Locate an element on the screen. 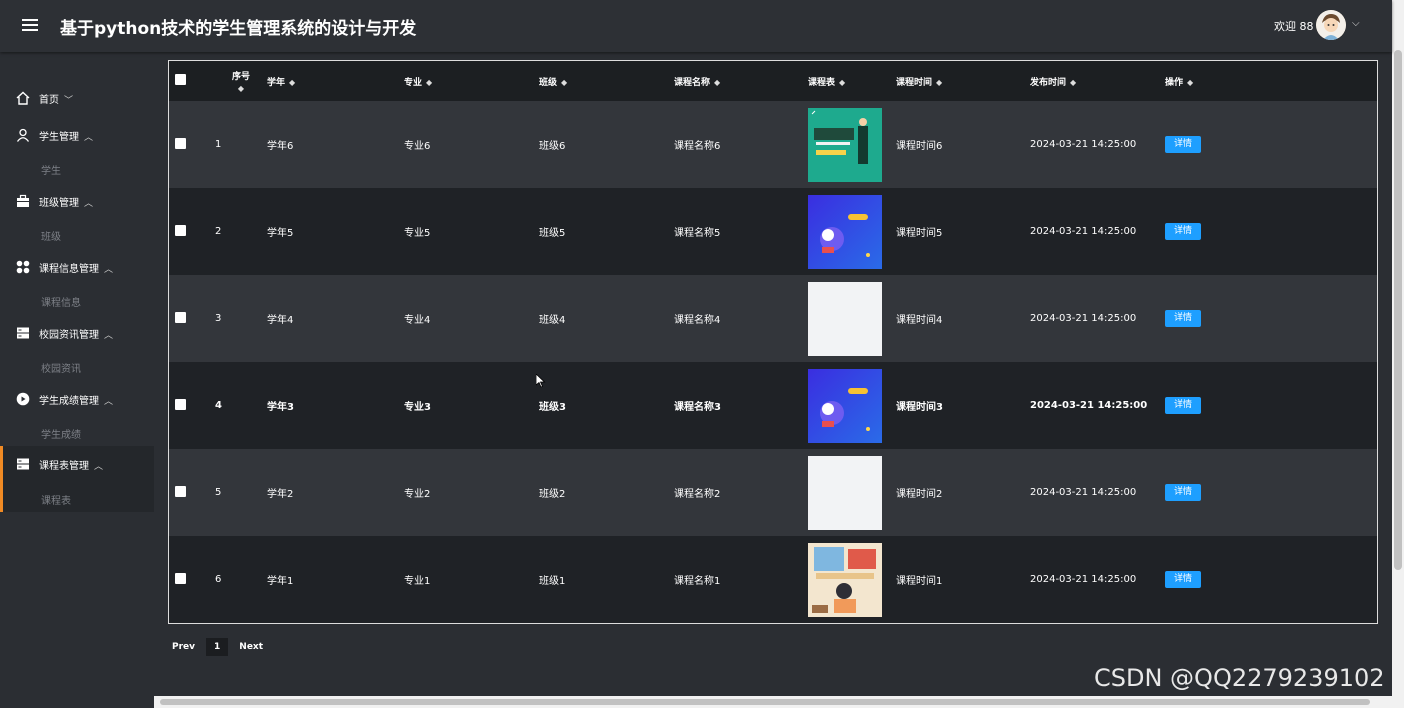 The width and height of the screenshot is (1404, 708). page-number-button: 1 is located at coordinates (217, 647).